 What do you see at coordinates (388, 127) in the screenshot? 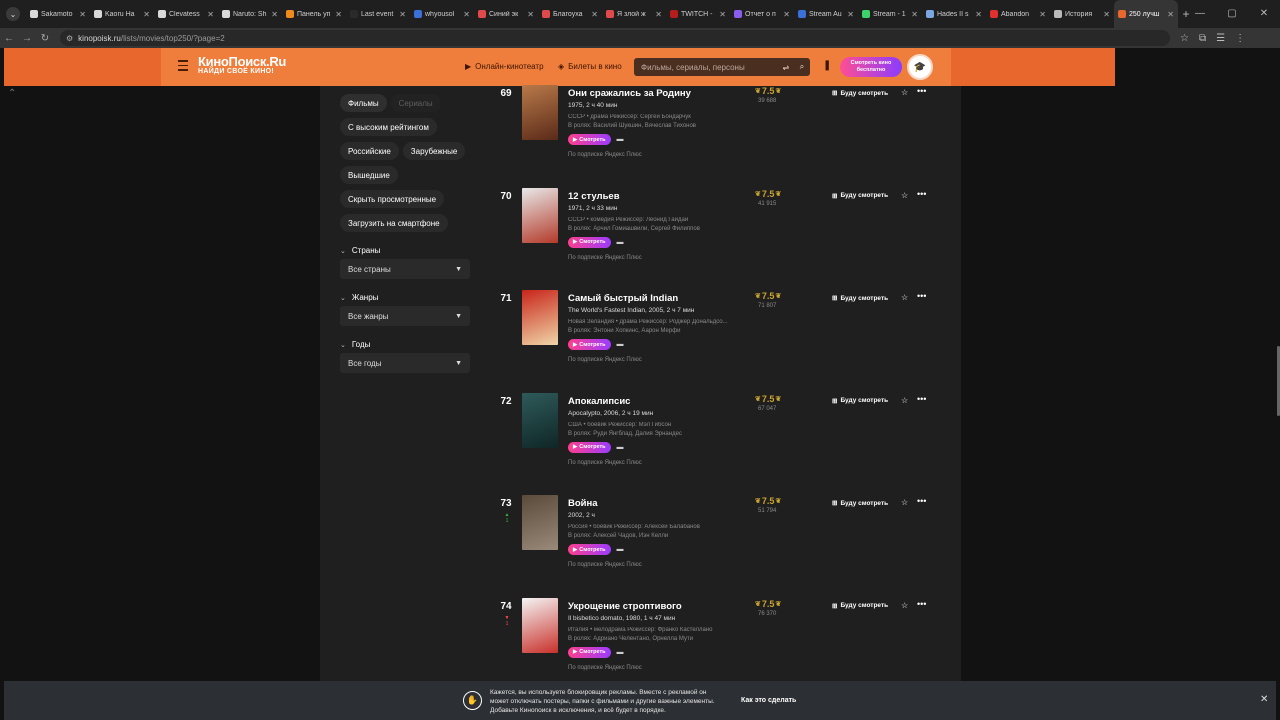
I see `filter-high-rating: С высоким рейтингом` at bounding box center [388, 127].